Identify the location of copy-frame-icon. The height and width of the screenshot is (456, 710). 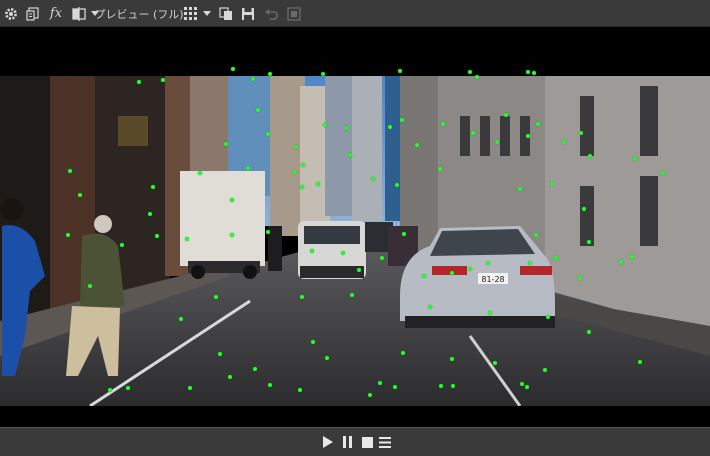
(226, 13).